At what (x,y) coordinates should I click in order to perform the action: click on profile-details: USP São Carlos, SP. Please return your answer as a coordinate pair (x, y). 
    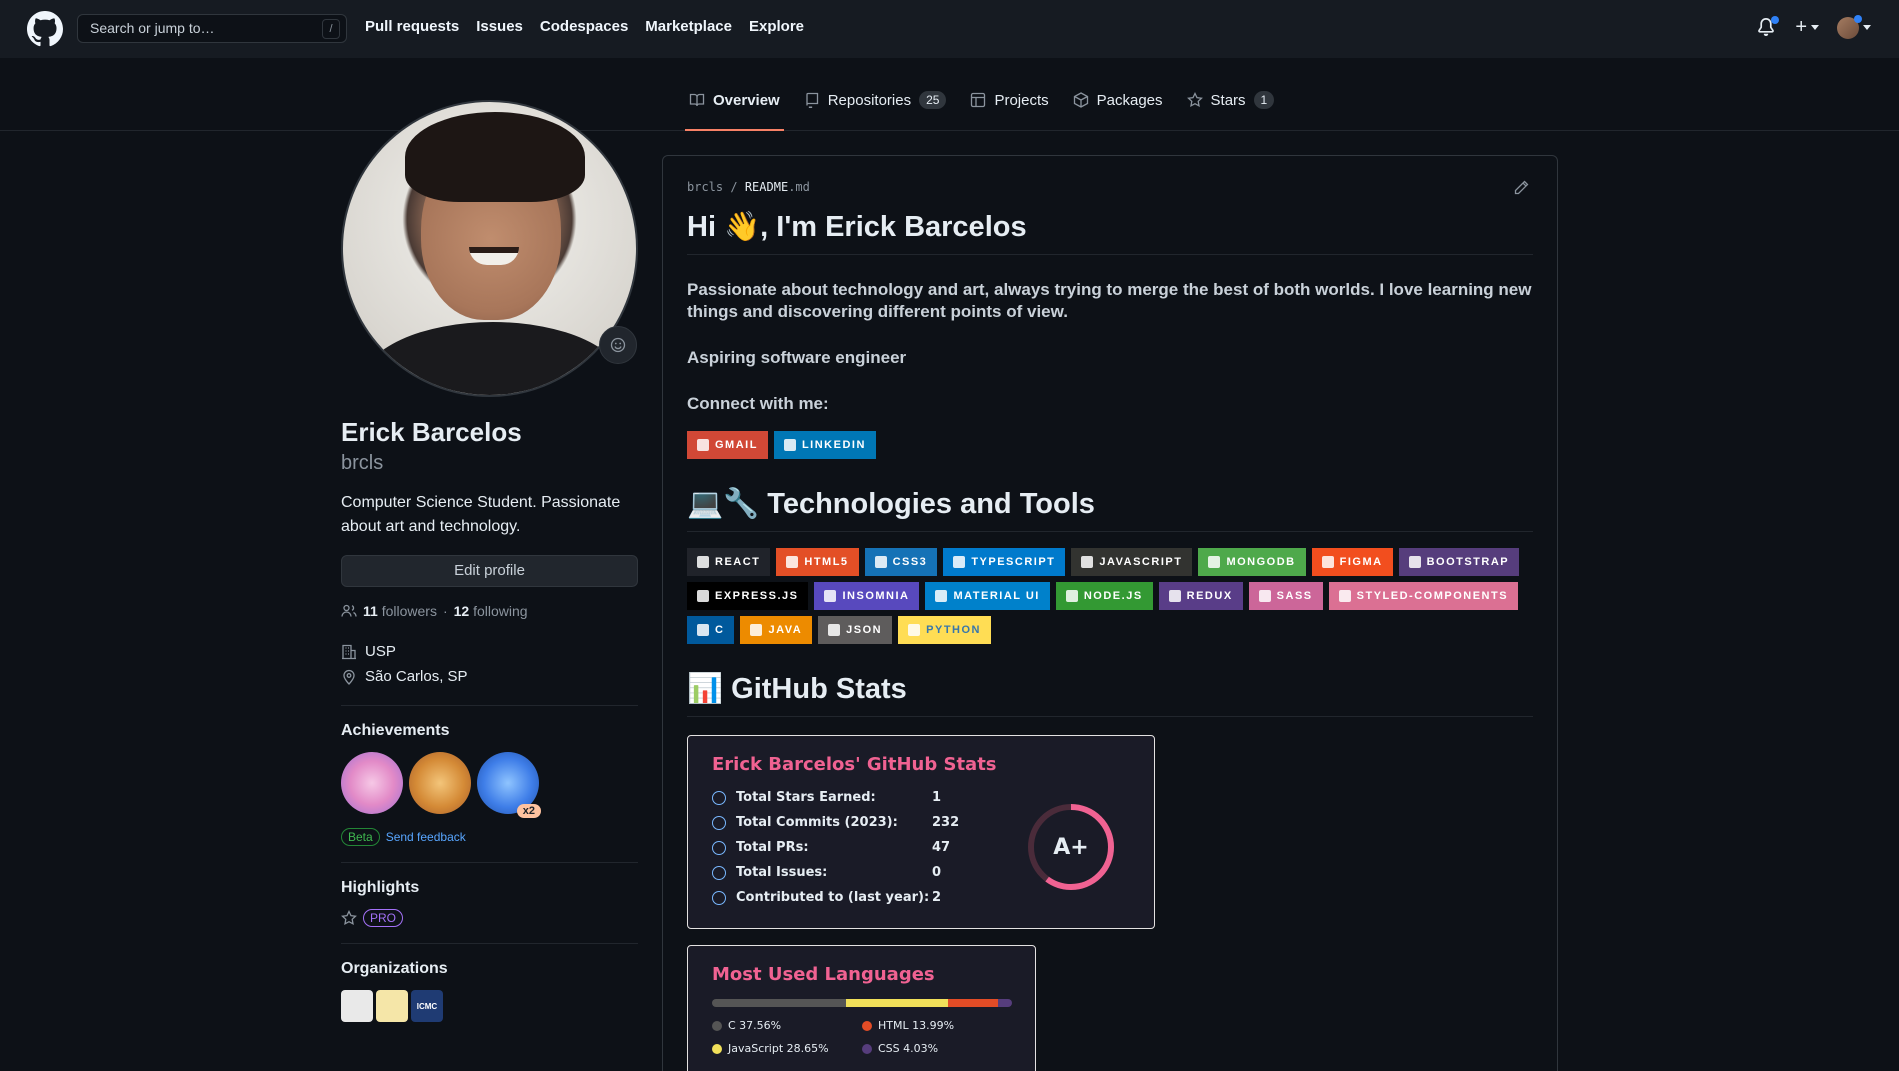
    Looking at the image, I should click on (489, 664).